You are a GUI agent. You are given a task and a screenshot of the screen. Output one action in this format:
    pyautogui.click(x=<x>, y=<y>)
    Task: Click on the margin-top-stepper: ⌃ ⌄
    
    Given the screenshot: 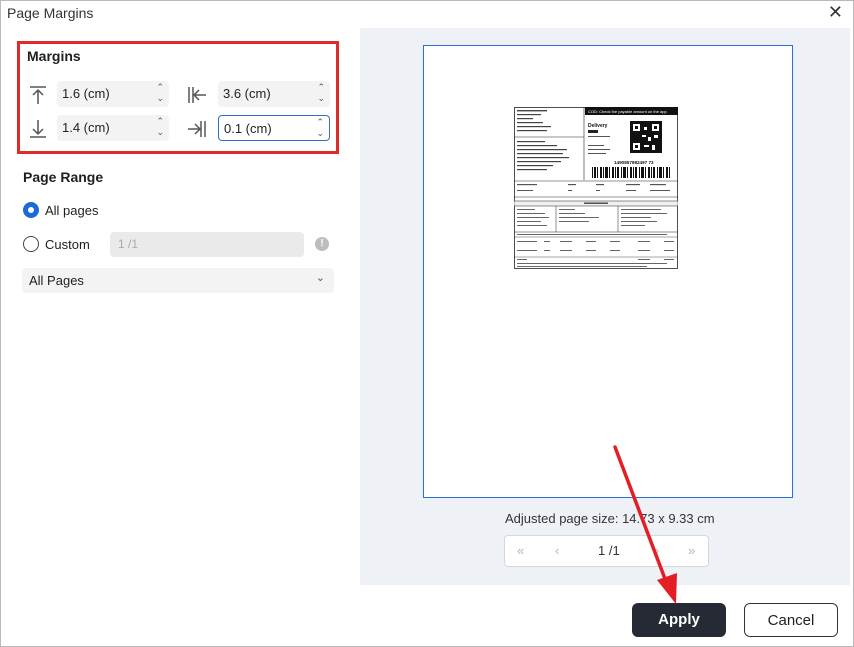 What is the action you would take?
    pyautogui.click(x=160, y=93)
    